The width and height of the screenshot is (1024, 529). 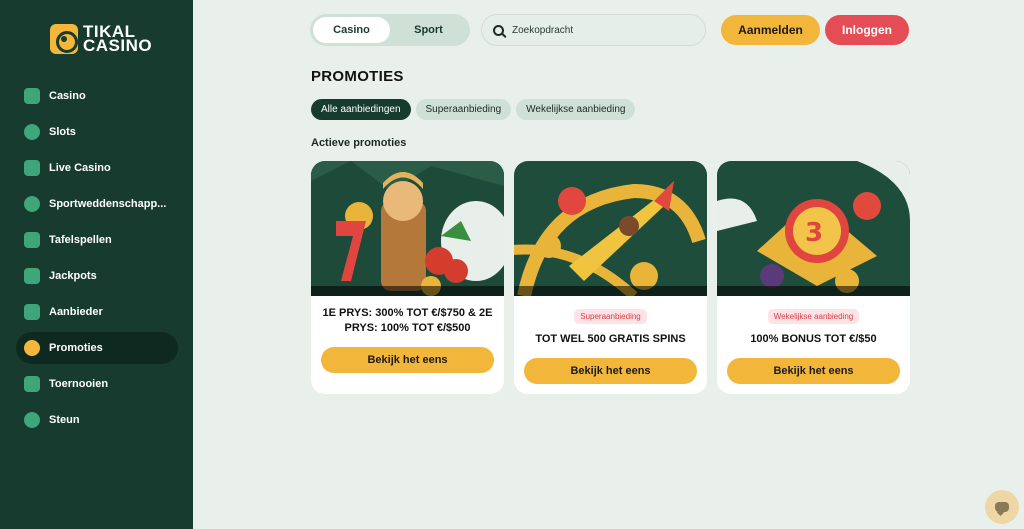 What do you see at coordinates (67, 96) in the screenshot?
I see `sidebar-item-label: Casino` at bounding box center [67, 96].